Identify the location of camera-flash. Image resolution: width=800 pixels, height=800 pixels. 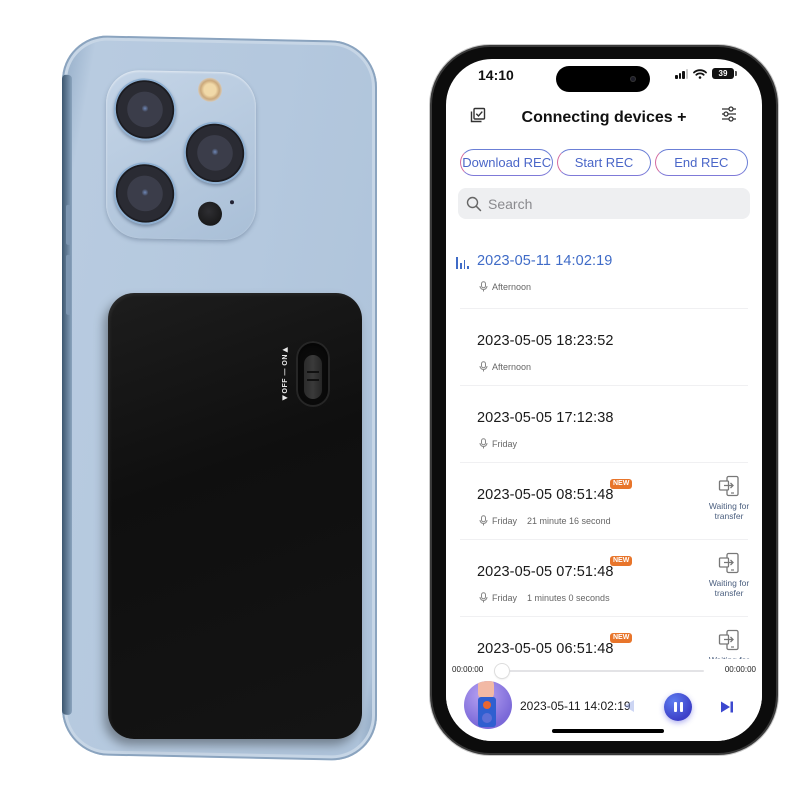
(210, 90).